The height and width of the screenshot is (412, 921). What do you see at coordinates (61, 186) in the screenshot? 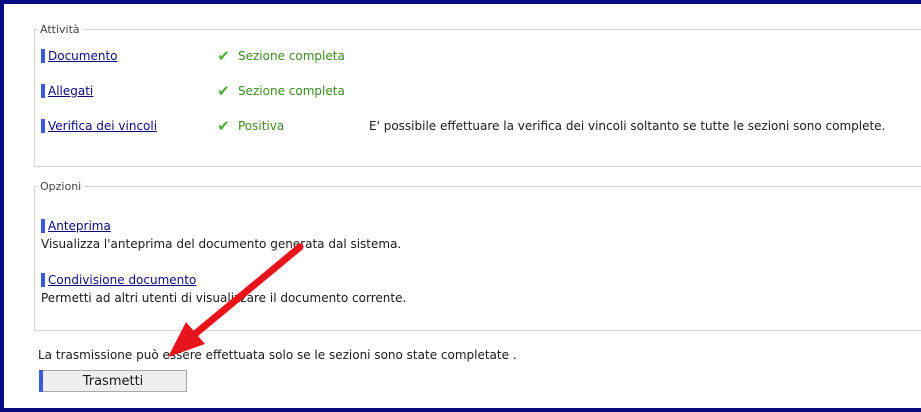
I see `options-legend: Opzioni` at bounding box center [61, 186].